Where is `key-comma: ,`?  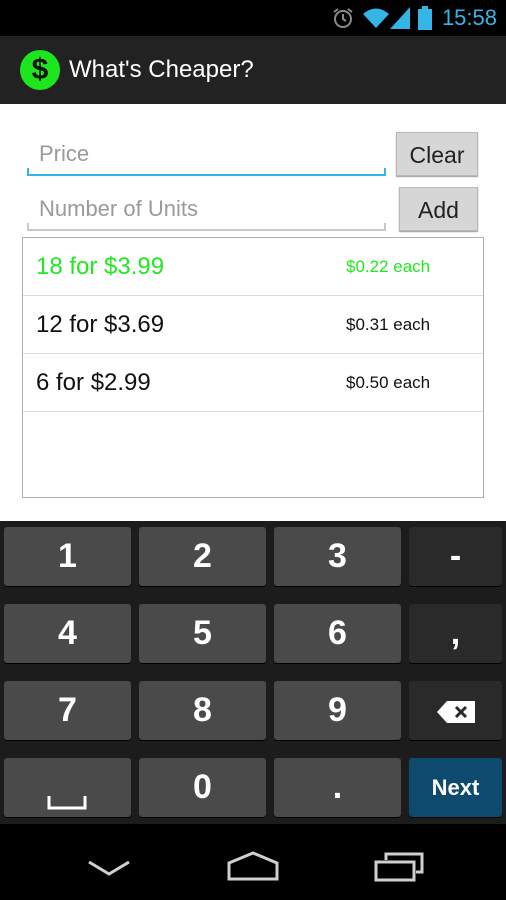
key-comma: , is located at coordinates (455, 633).